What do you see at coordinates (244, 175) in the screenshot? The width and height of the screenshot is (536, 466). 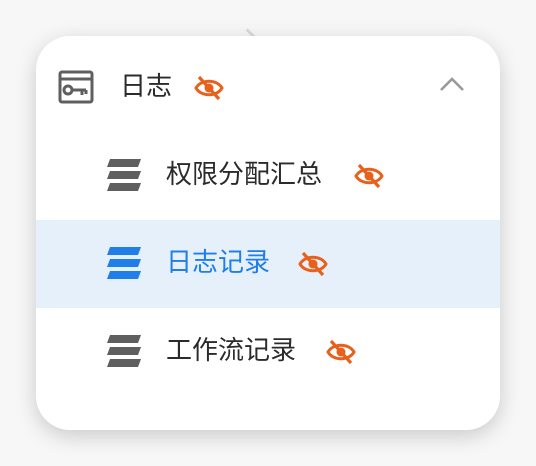 I see `menu-item-label: 权限分配汇总` at bounding box center [244, 175].